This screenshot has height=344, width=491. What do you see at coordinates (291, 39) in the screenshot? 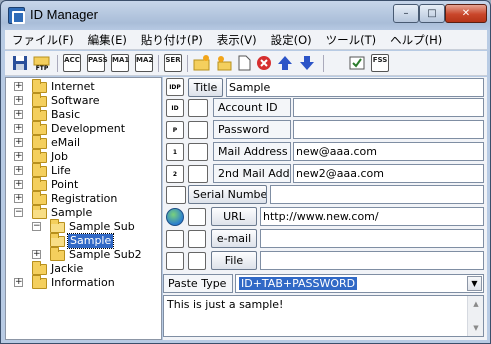
I see `menu-settings: 設定(O)` at bounding box center [291, 39].